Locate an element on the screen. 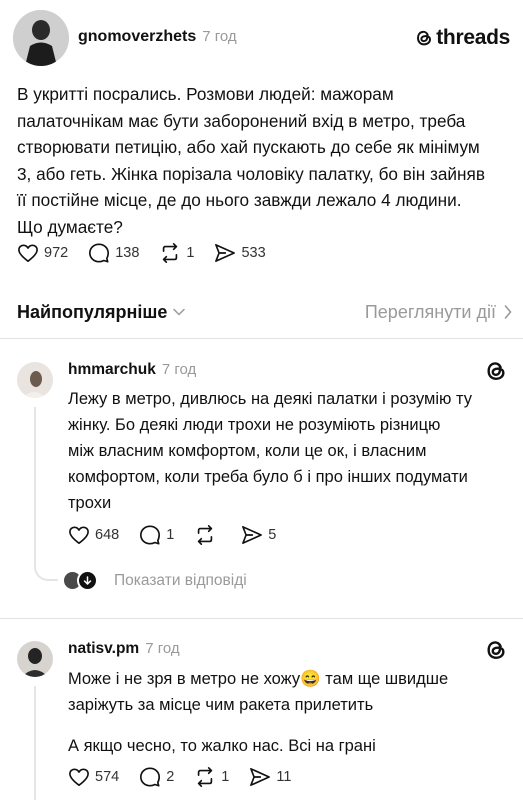 The height and width of the screenshot is (800, 523). post-author-name: gnomoverzhets is located at coordinates (137, 36).